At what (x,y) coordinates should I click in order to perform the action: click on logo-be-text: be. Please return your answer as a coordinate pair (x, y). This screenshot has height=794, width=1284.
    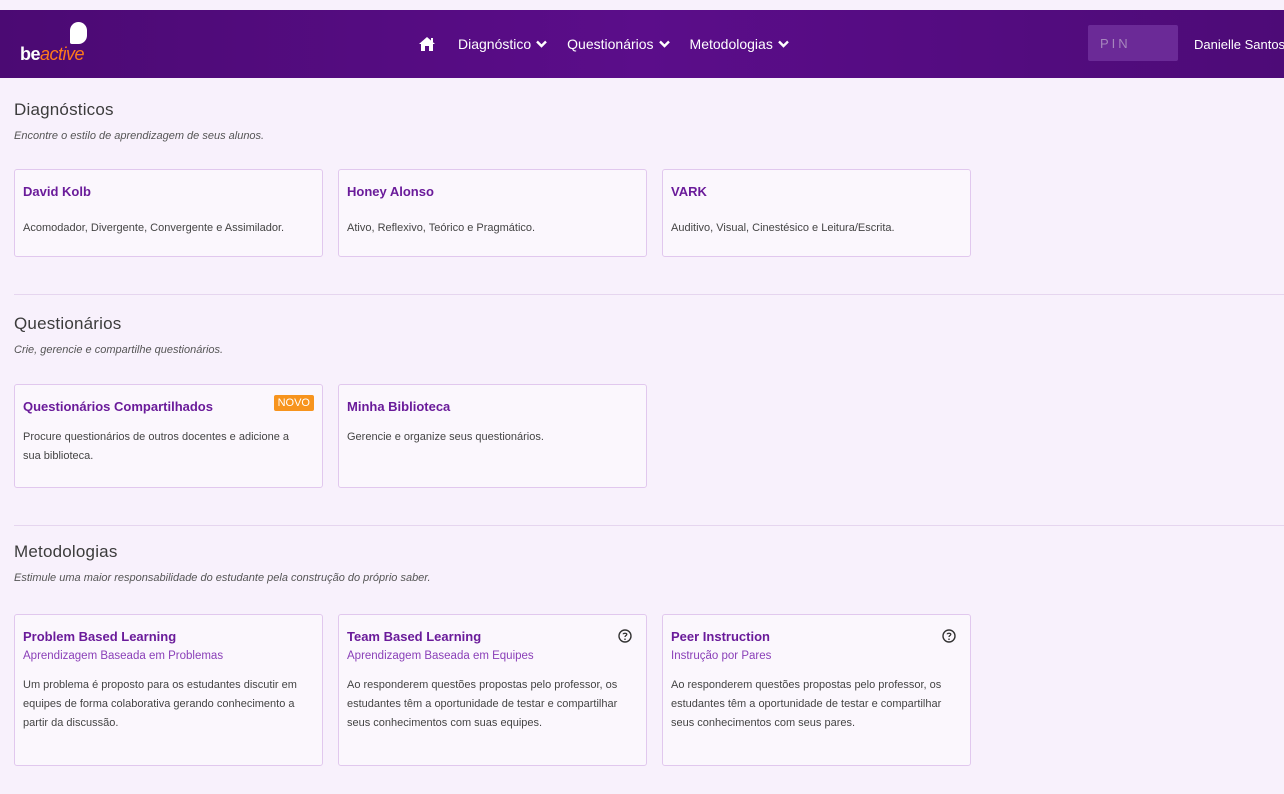
    Looking at the image, I should click on (30, 54).